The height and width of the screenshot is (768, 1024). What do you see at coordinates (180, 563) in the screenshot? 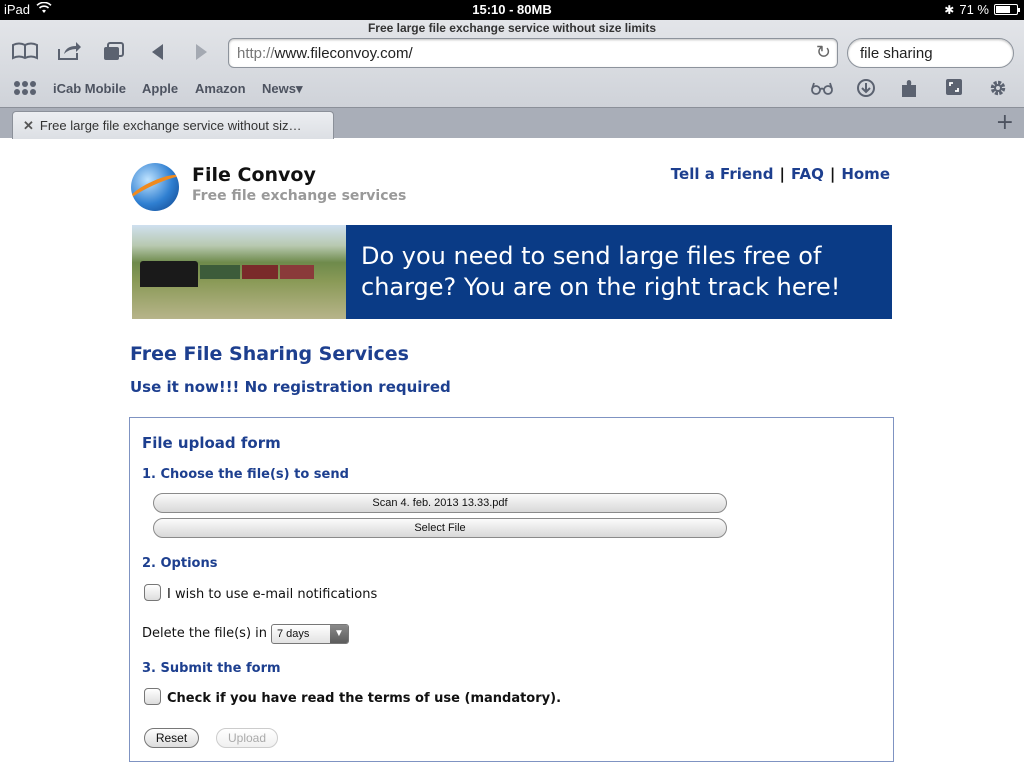
I see `step-options: 2. Options` at bounding box center [180, 563].